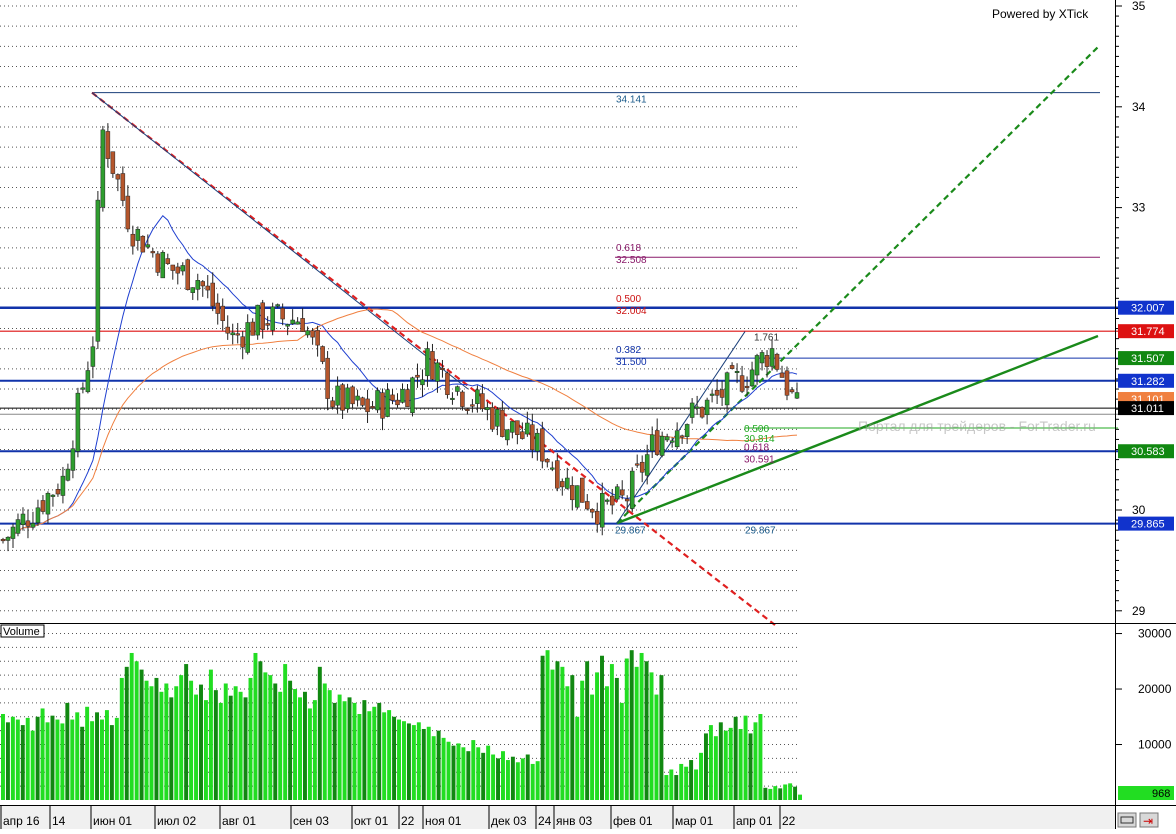  What do you see at coordinates (631, 311) in the screenshot?
I see `fib-level-label: 32.004` at bounding box center [631, 311].